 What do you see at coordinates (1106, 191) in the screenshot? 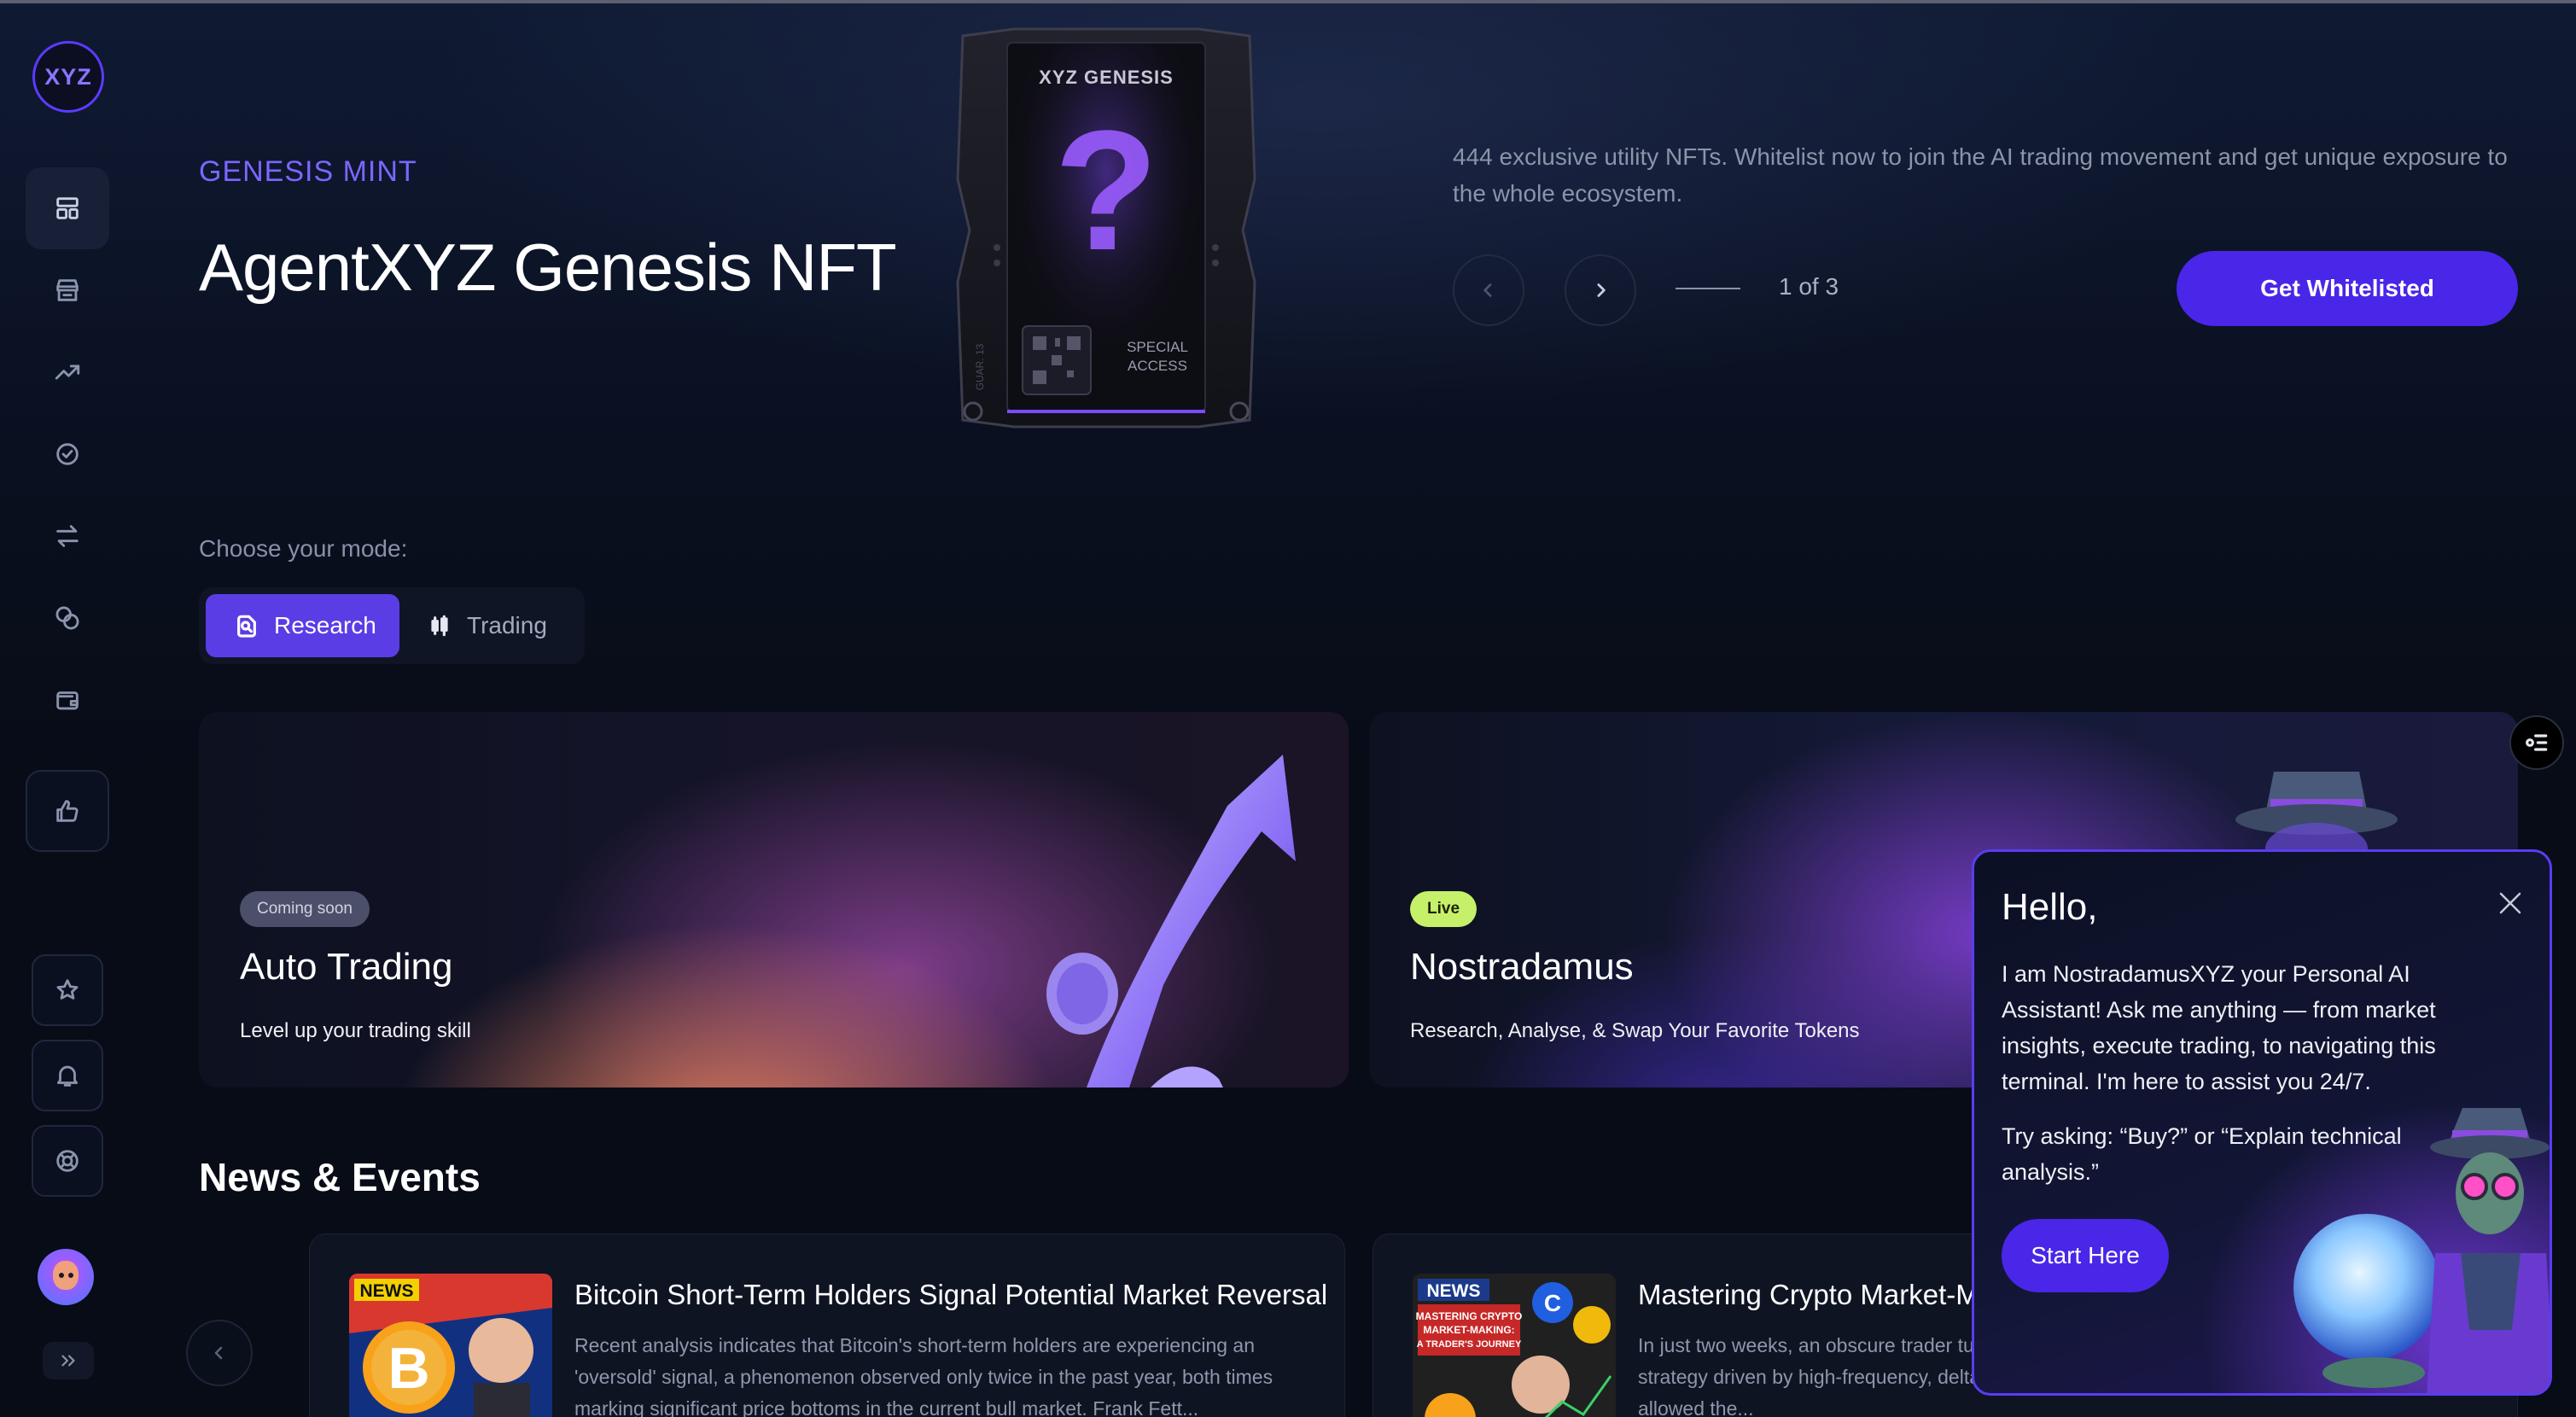
I see `nft-question-mark: ?` at bounding box center [1106, 191].